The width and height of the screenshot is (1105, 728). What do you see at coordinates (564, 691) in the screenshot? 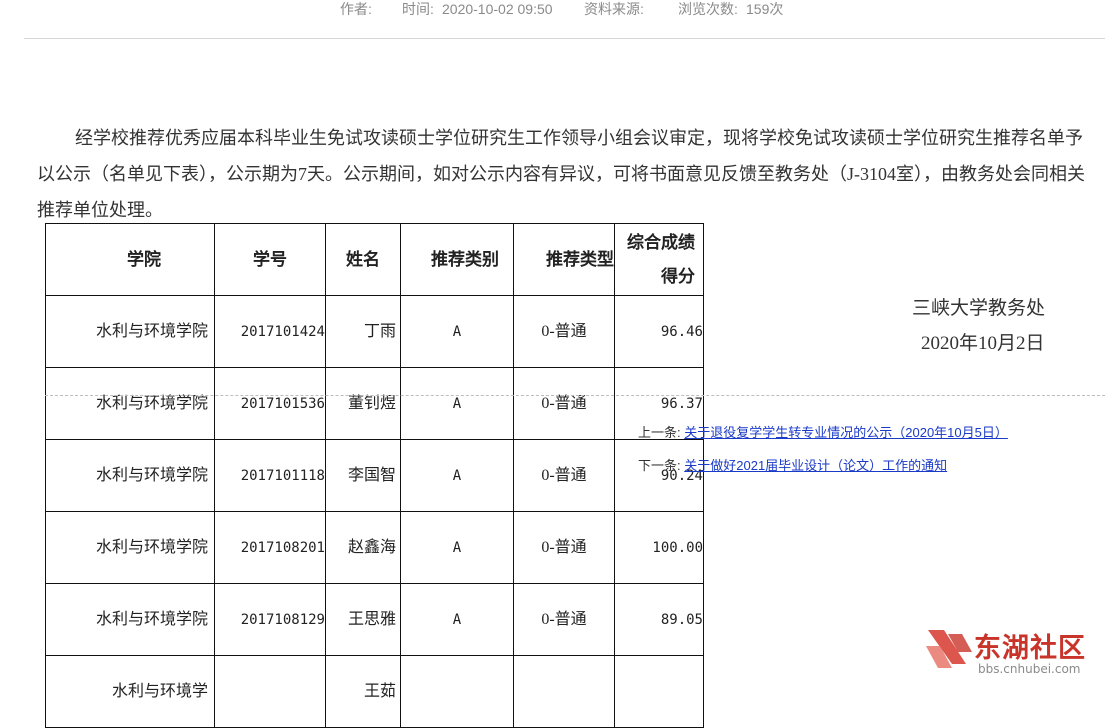
I see `cell-type` at bounding box center [564, 691].